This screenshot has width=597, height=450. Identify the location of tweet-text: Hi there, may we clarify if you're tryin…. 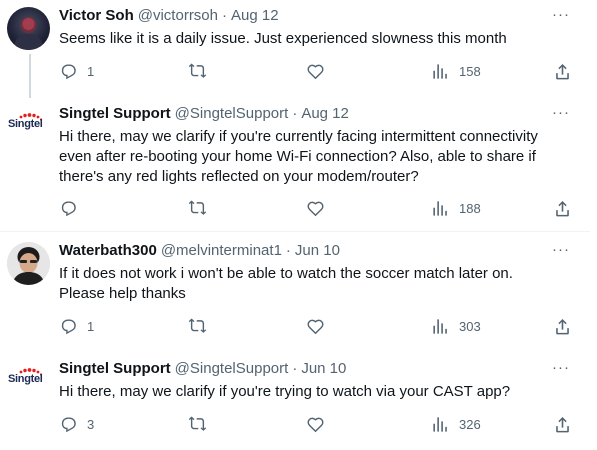
(285, 391).